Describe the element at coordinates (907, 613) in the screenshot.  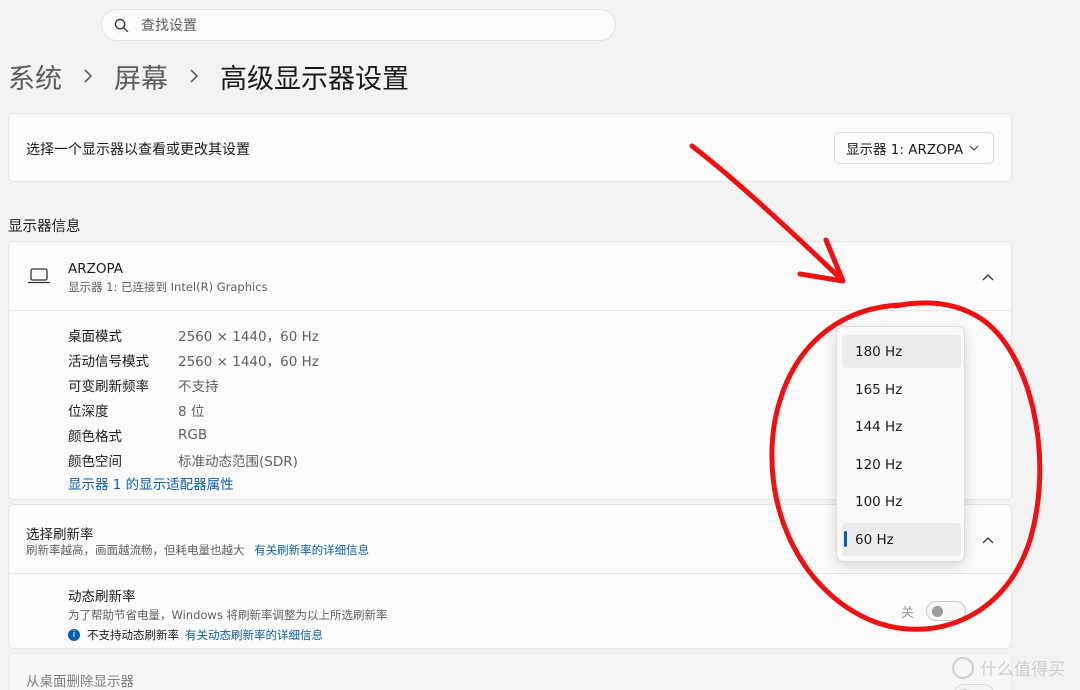
I see `toggle-state-label: 关` at that location.